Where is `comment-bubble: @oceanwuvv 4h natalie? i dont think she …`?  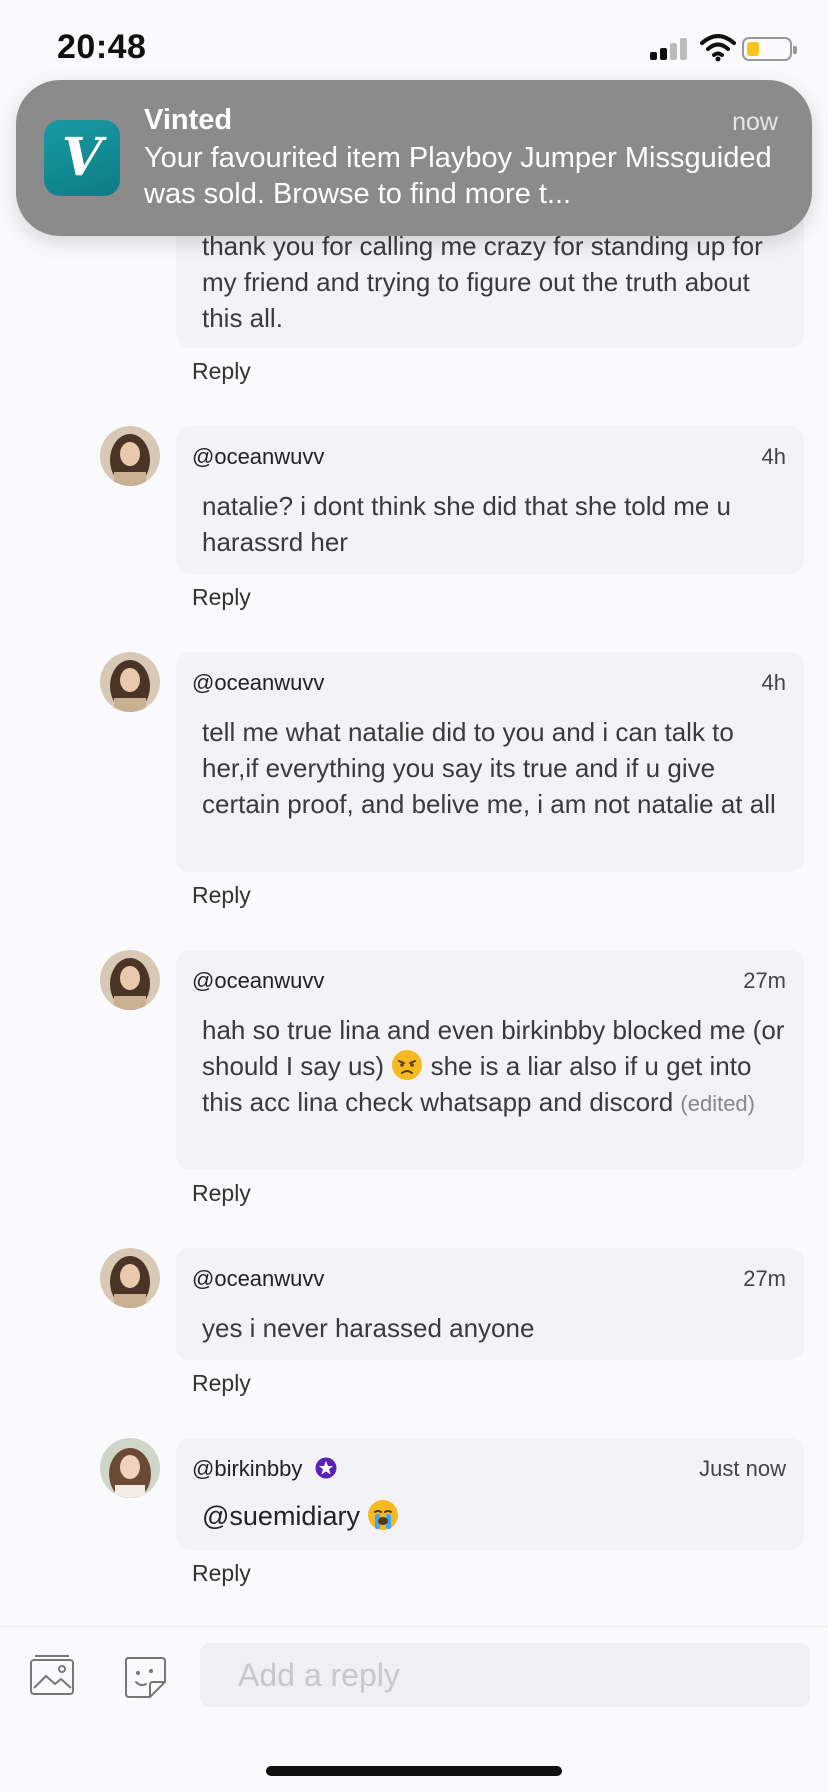 comment-bubble: @oceanwuvv 4h natalie? i dont think she … is located at coordinates (490, 500).